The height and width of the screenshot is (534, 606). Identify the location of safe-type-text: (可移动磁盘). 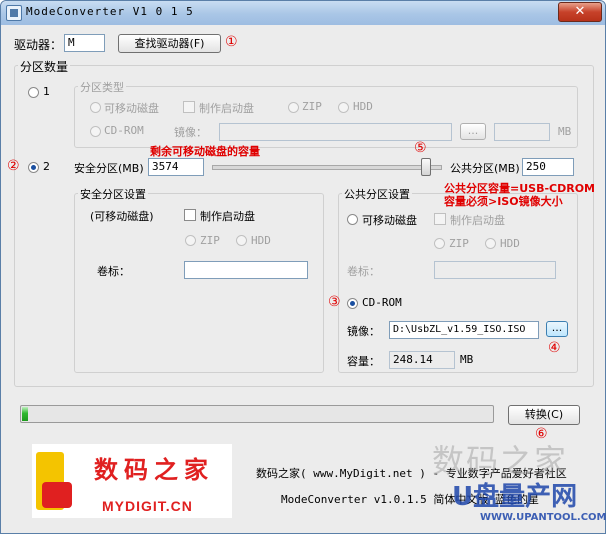
(122, 216).